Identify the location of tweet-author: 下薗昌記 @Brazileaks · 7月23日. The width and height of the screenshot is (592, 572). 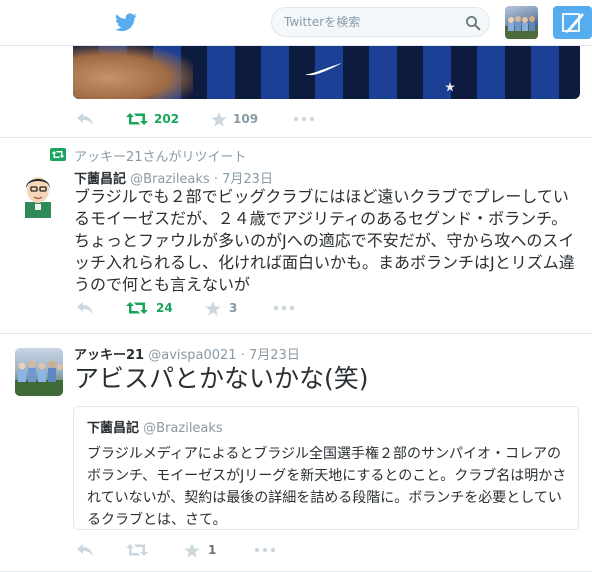
(173, 177).